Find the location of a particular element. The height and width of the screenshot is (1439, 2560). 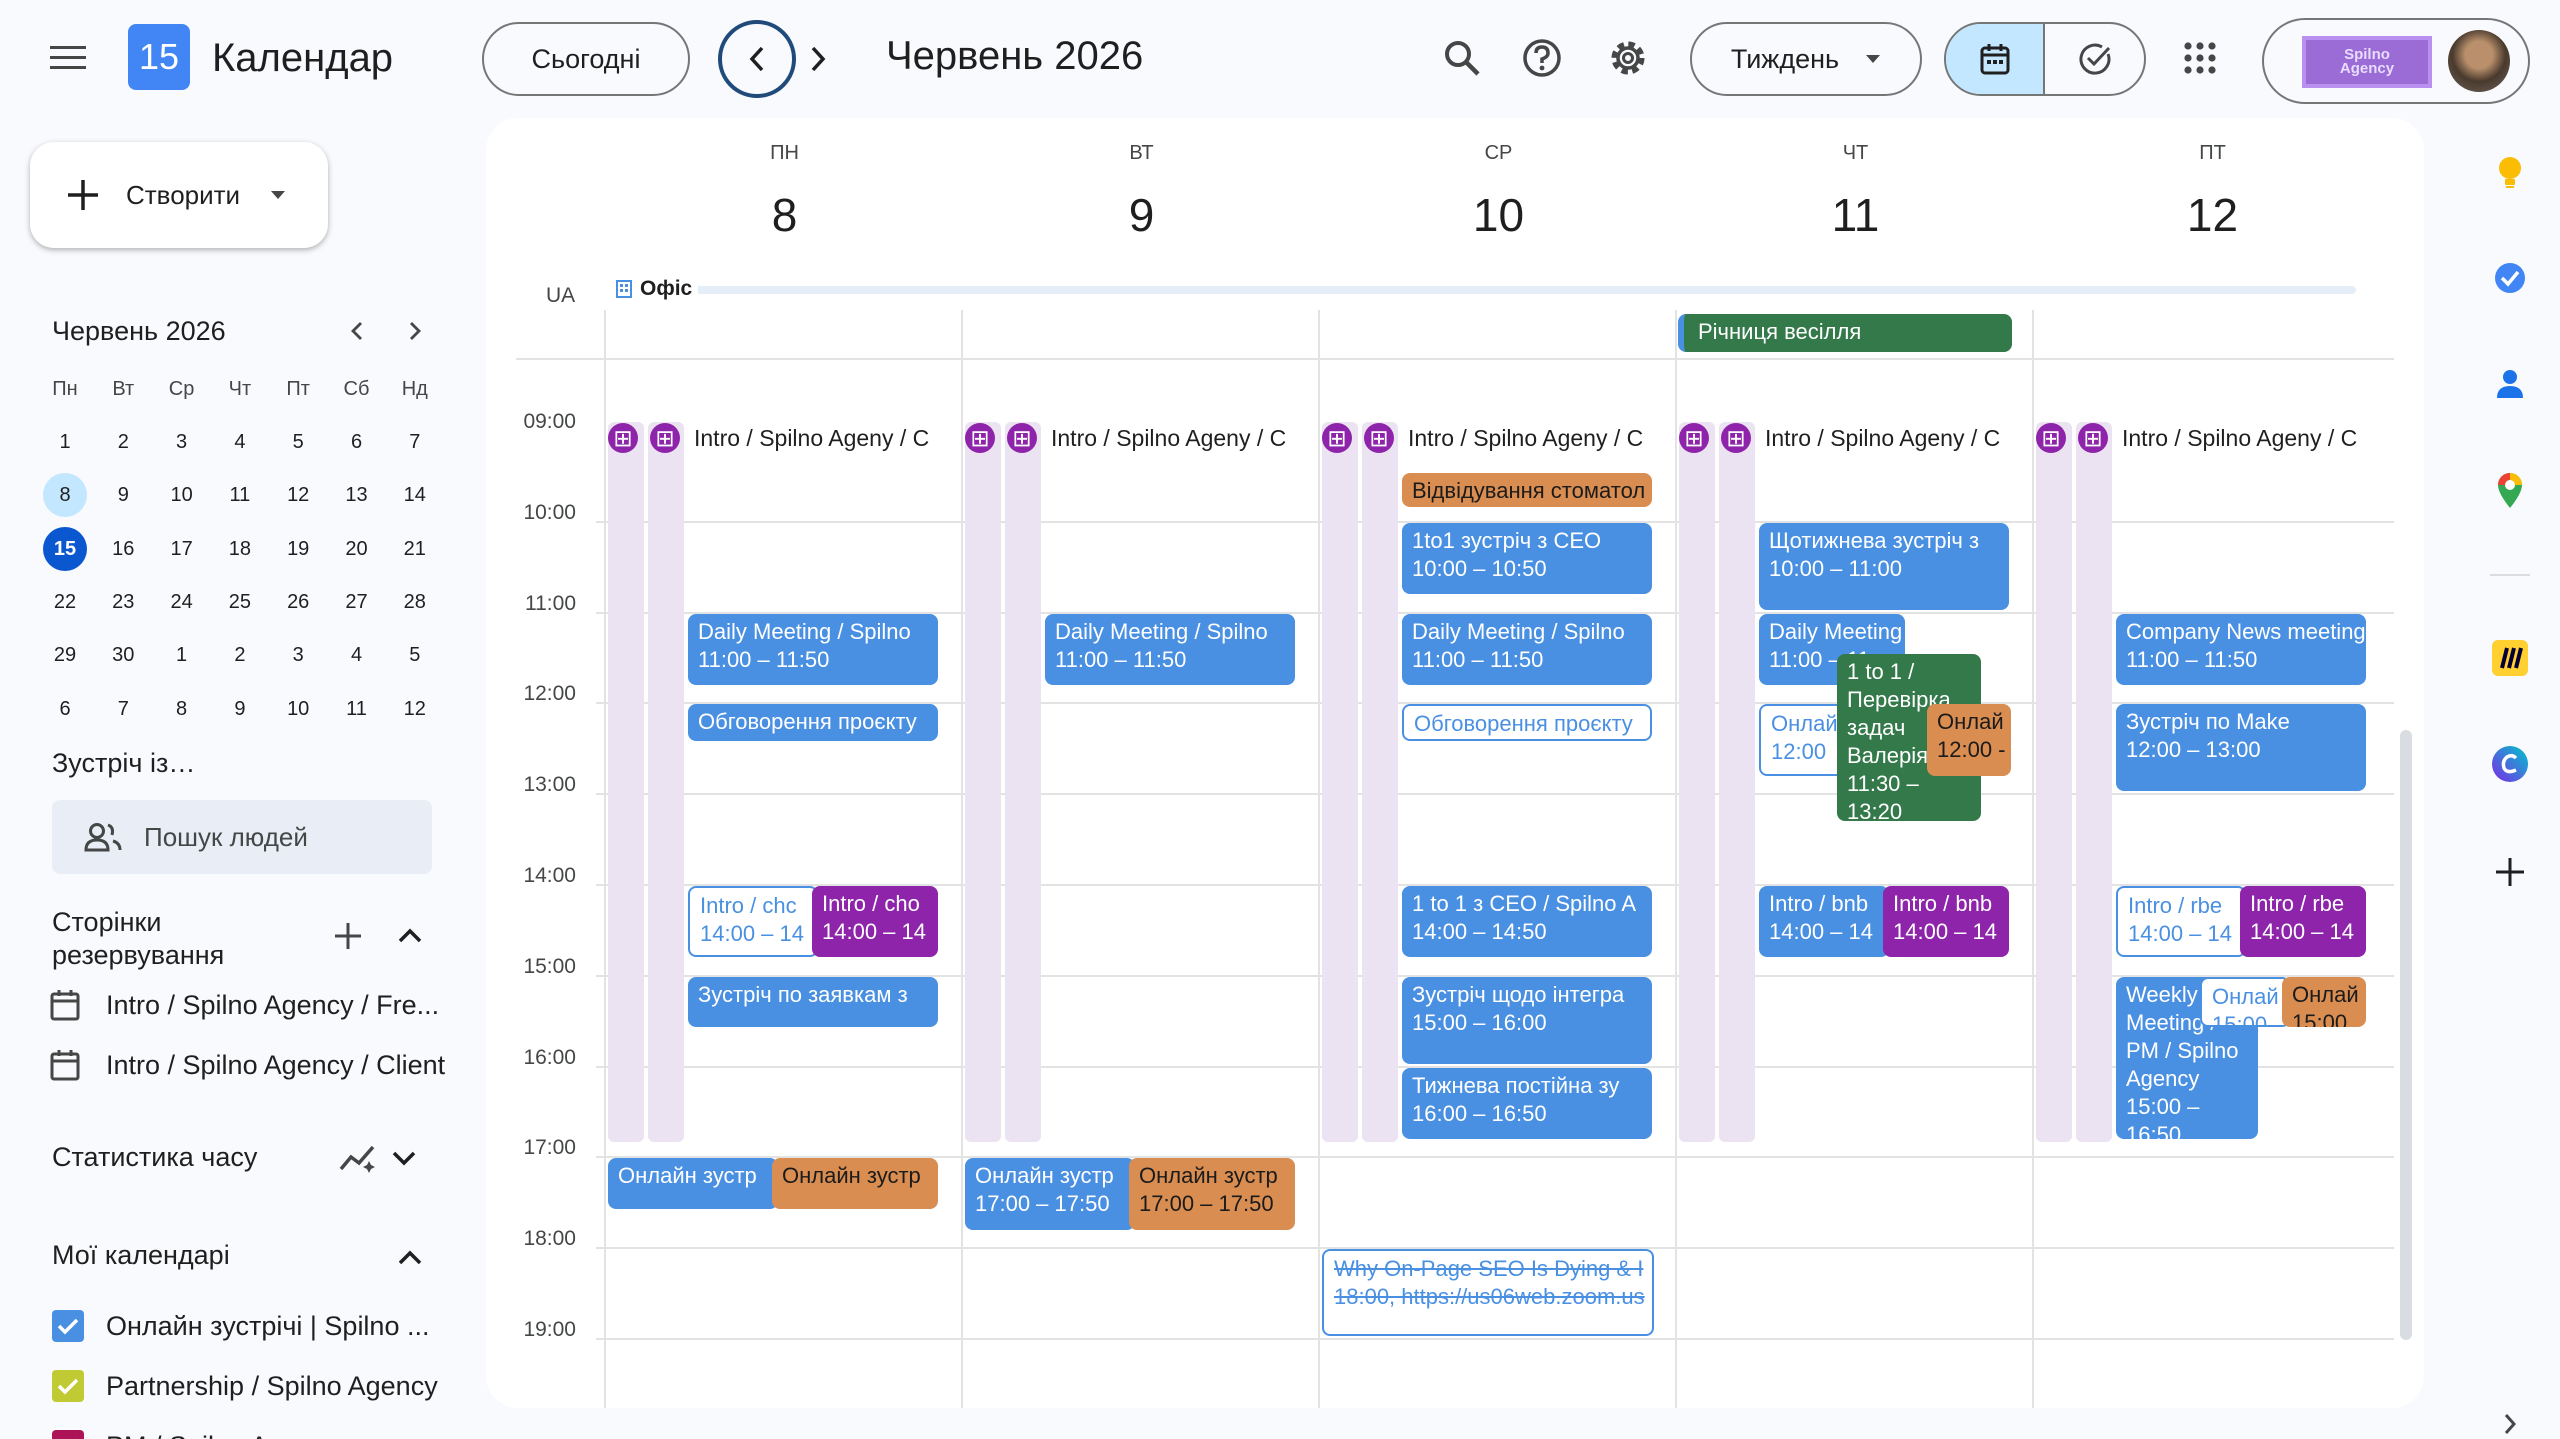

mini-day: 23 is located at coordinates (123, 602).